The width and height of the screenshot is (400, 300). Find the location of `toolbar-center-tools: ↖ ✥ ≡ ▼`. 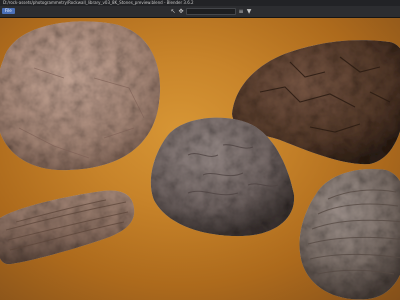

toolbar-center-tools: ↖ ✥ ≡ ▼ is located at coordinates (215, 11).